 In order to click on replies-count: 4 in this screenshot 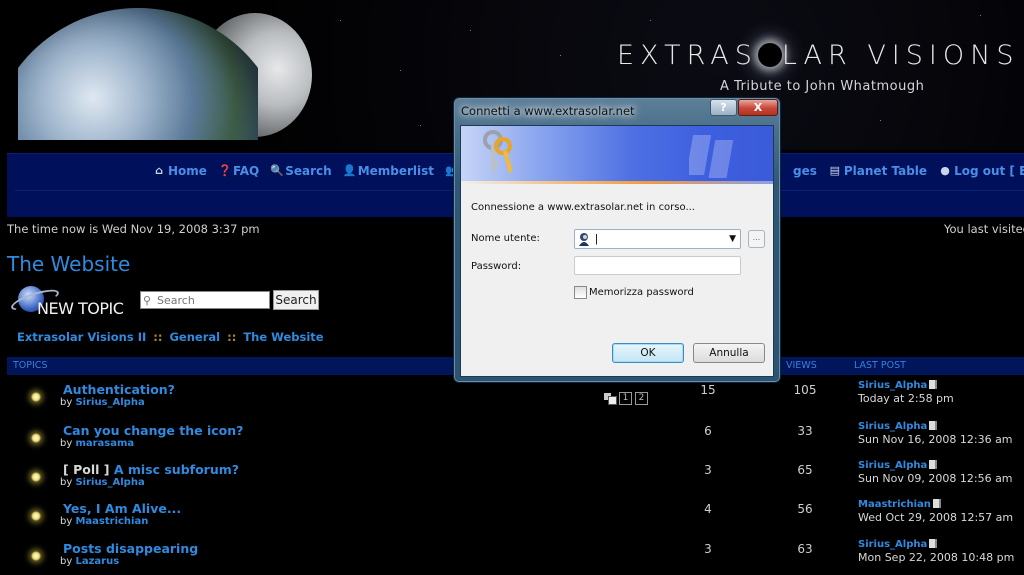, I will do `click(708, 509)`.